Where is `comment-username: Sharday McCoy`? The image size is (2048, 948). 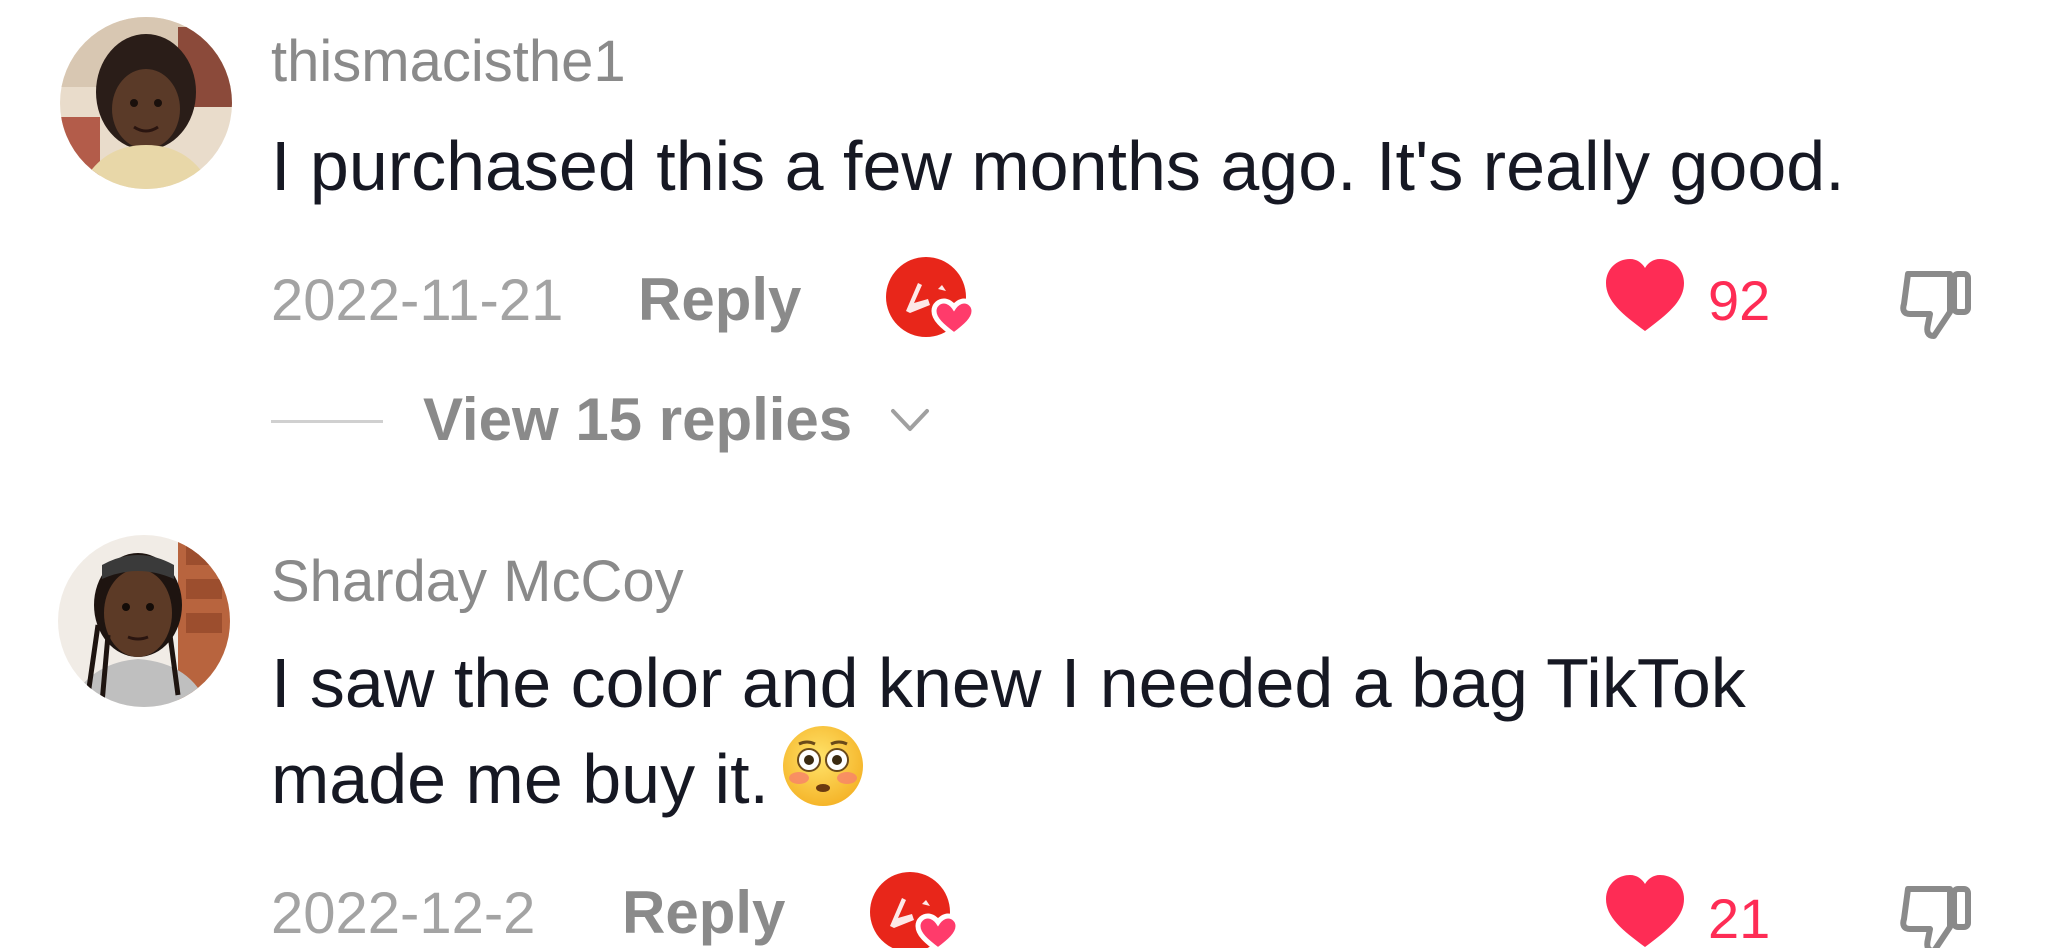
comment-username: Sharday McCoy is located at coordinates (477, 582).